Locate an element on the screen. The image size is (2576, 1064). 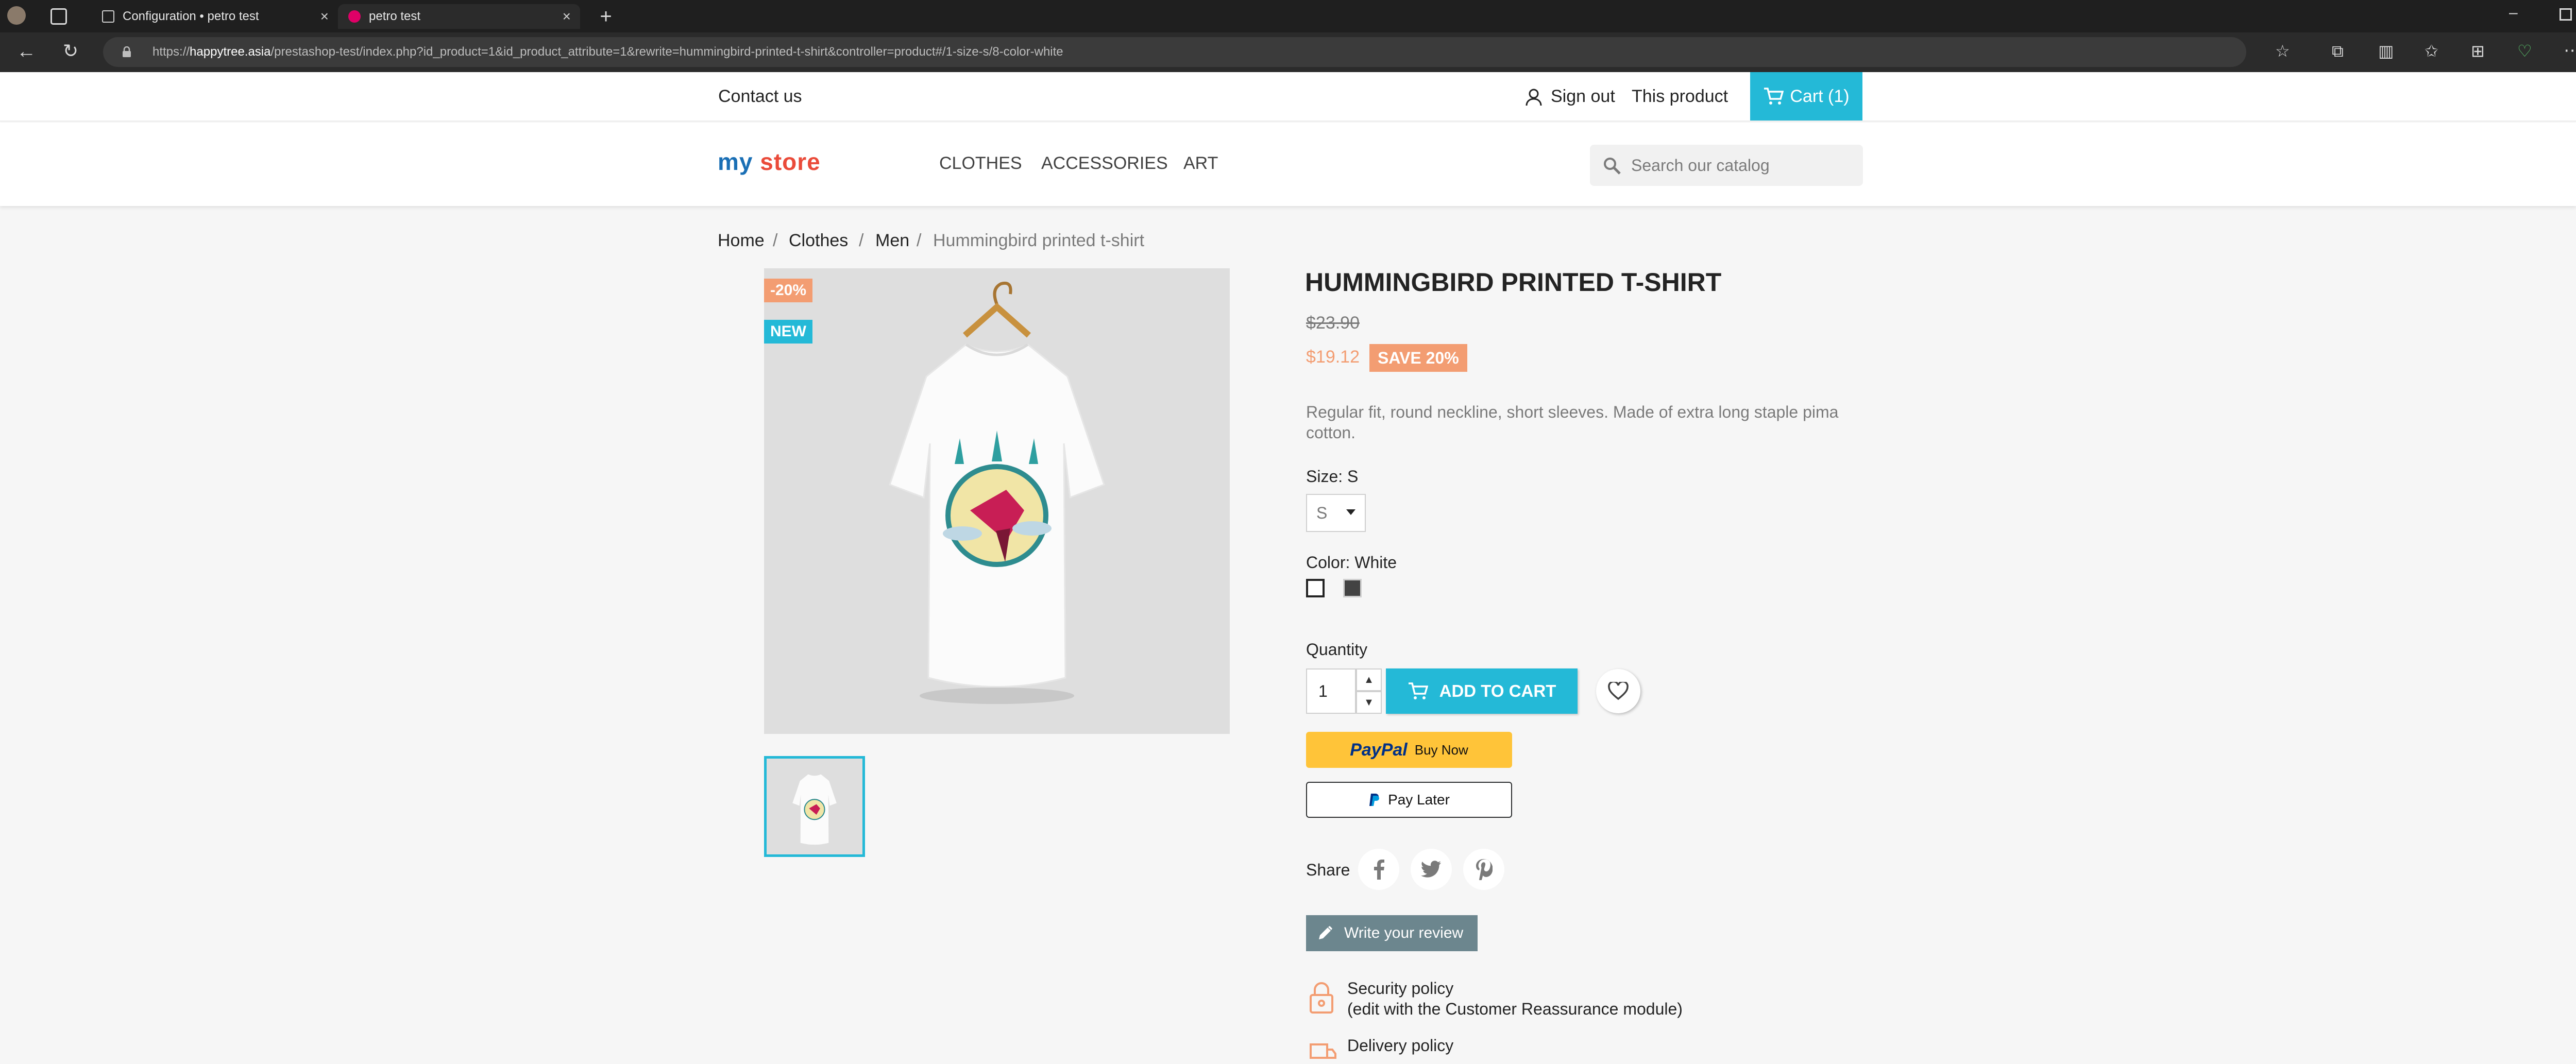
restore-icon is located at coordinates (2566, 14).